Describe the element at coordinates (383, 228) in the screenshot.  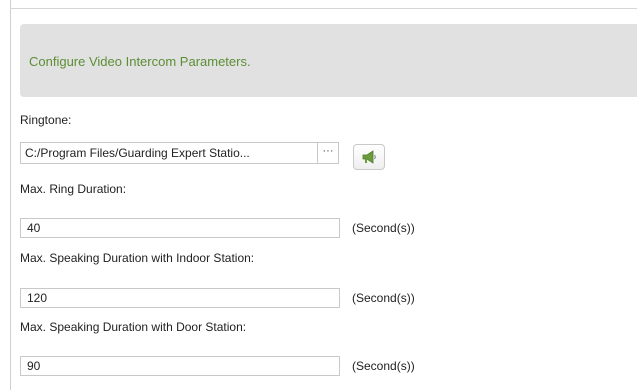
I see `max-ring-duration-unit: (Second(s))` at that location.